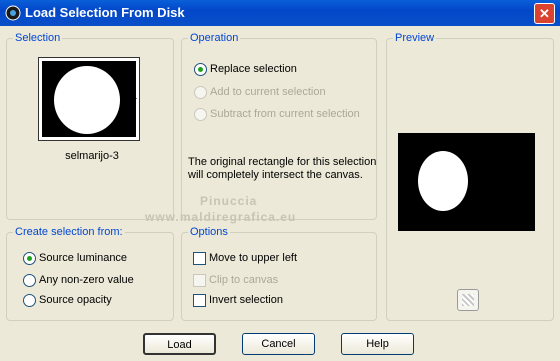 This screenshot has height=361, width=560. Describe the element at coordinates (200, 69) in the screenshot. I see `replace-selection-radio` at that location.